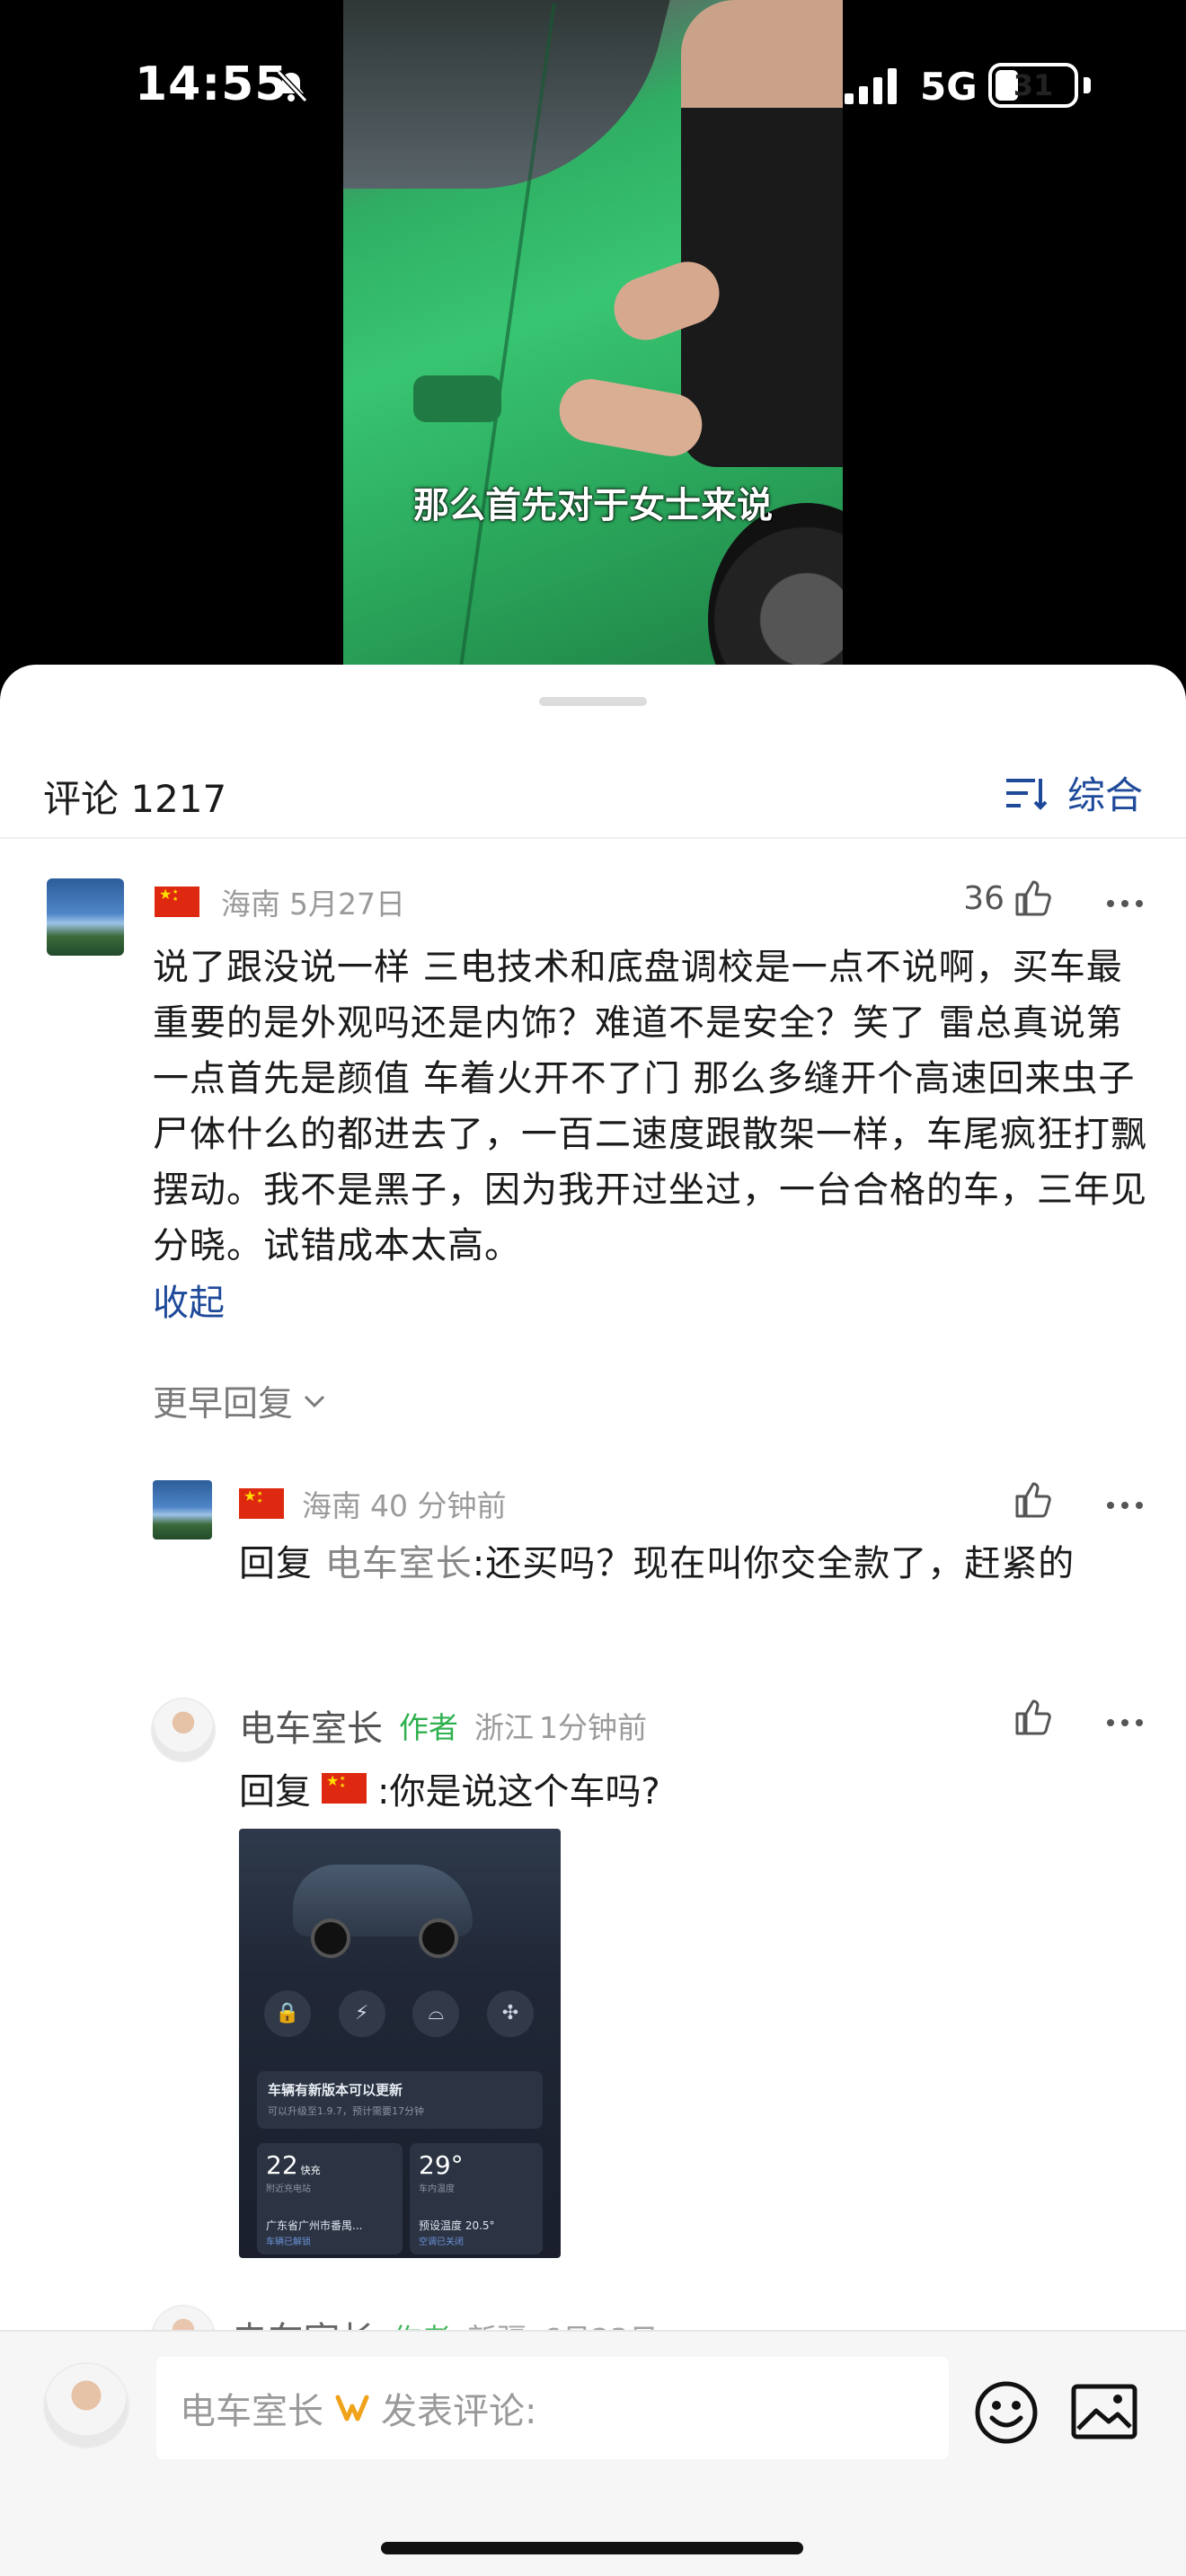 The width and height of the screenshot is (1186, 2576). What do you see at coordinates (287, 2013) in the screenshot?
I see `lock-icon: 🔒` at bounding box center [287, 2013].